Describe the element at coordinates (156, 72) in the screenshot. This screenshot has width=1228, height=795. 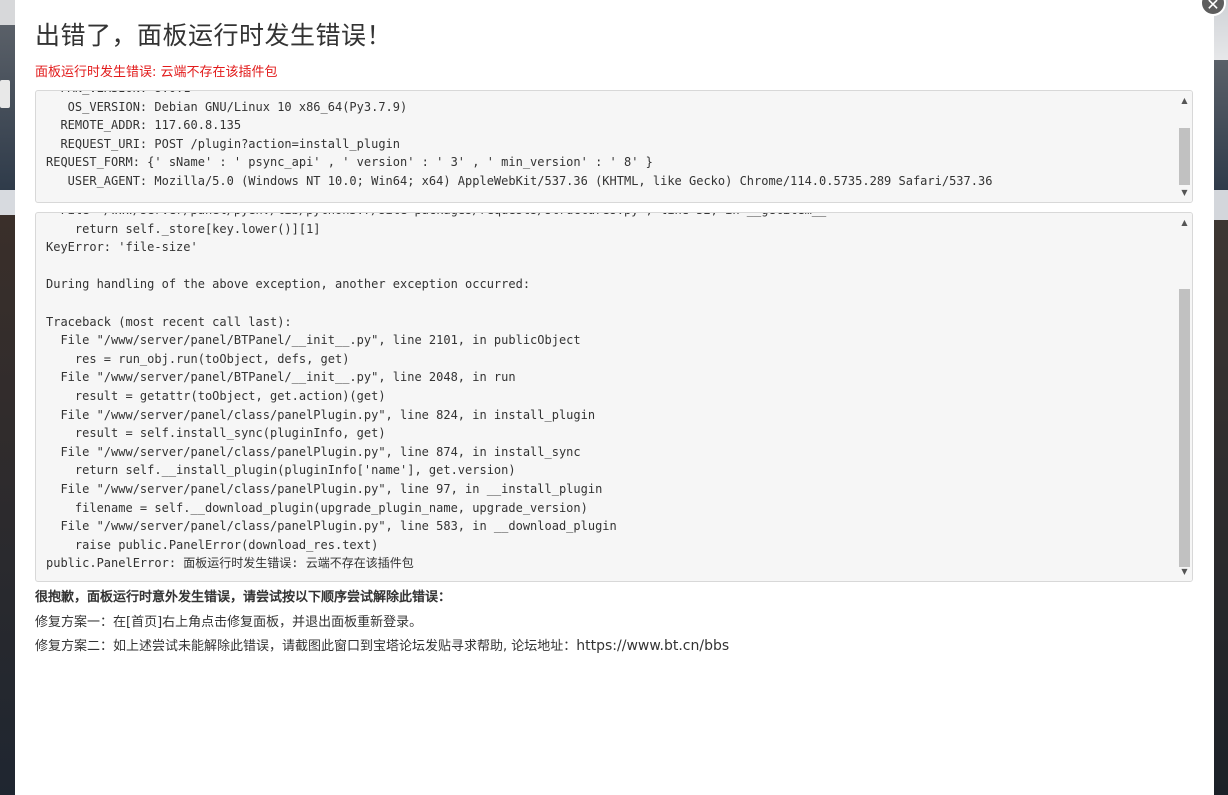
I see `error-message: 面板运行时发生错误: 云端不存在该插件包` at that location.